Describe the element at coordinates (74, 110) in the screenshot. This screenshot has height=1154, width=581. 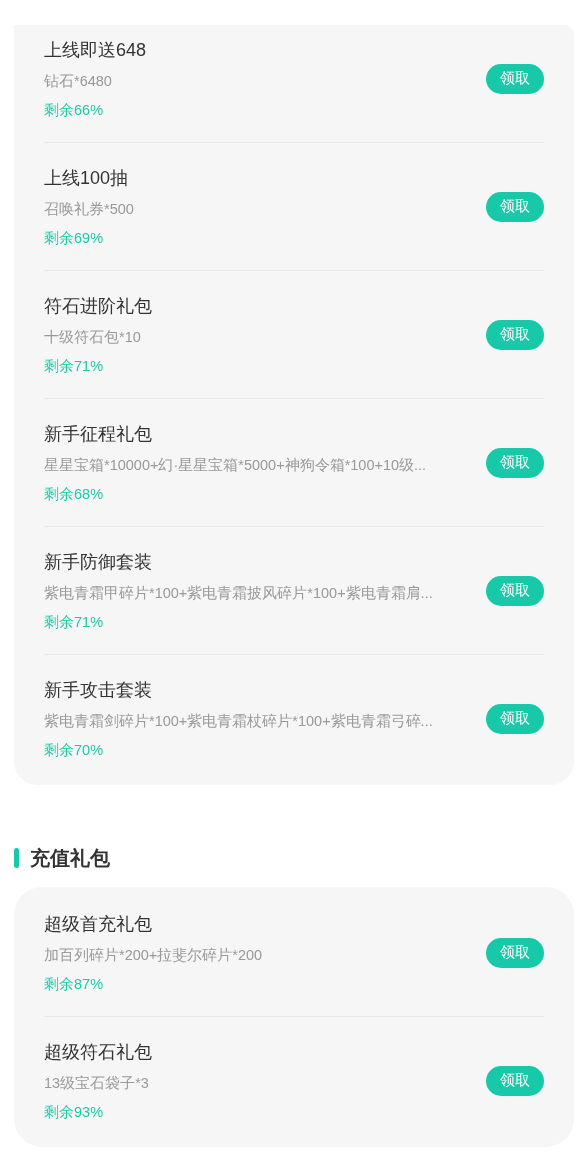
I see `remaining-percent: 剩余66%` at that location.